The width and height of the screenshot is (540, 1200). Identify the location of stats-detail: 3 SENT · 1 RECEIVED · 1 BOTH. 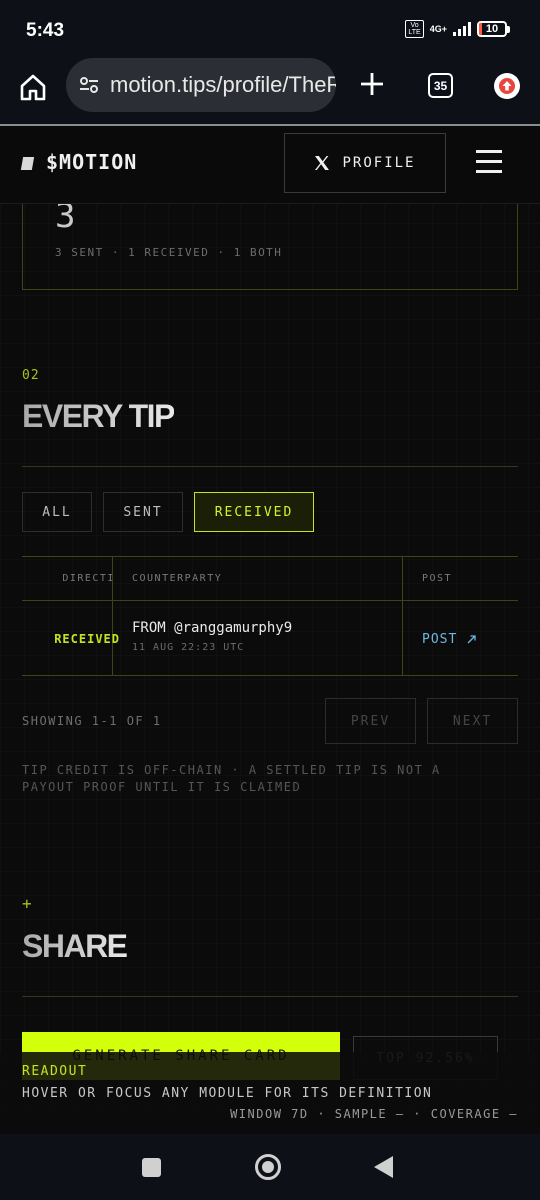
(169, 252).